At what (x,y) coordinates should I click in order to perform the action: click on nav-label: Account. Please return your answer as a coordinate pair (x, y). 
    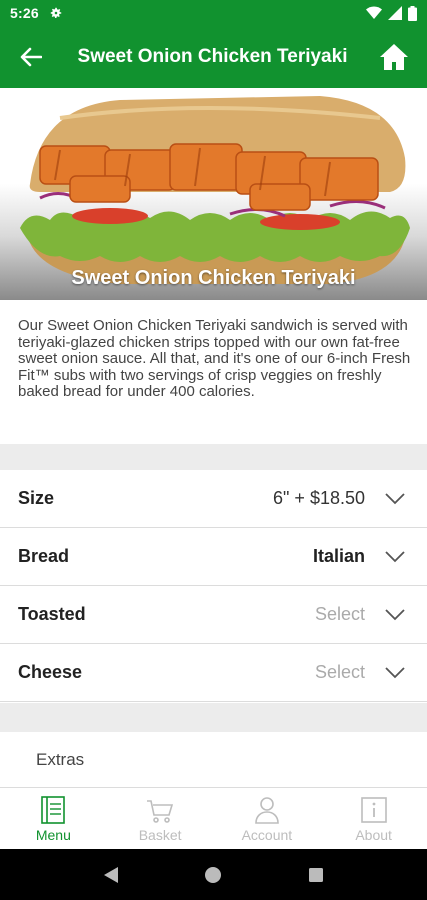
    Looking at the image, I should click on (267, 834).